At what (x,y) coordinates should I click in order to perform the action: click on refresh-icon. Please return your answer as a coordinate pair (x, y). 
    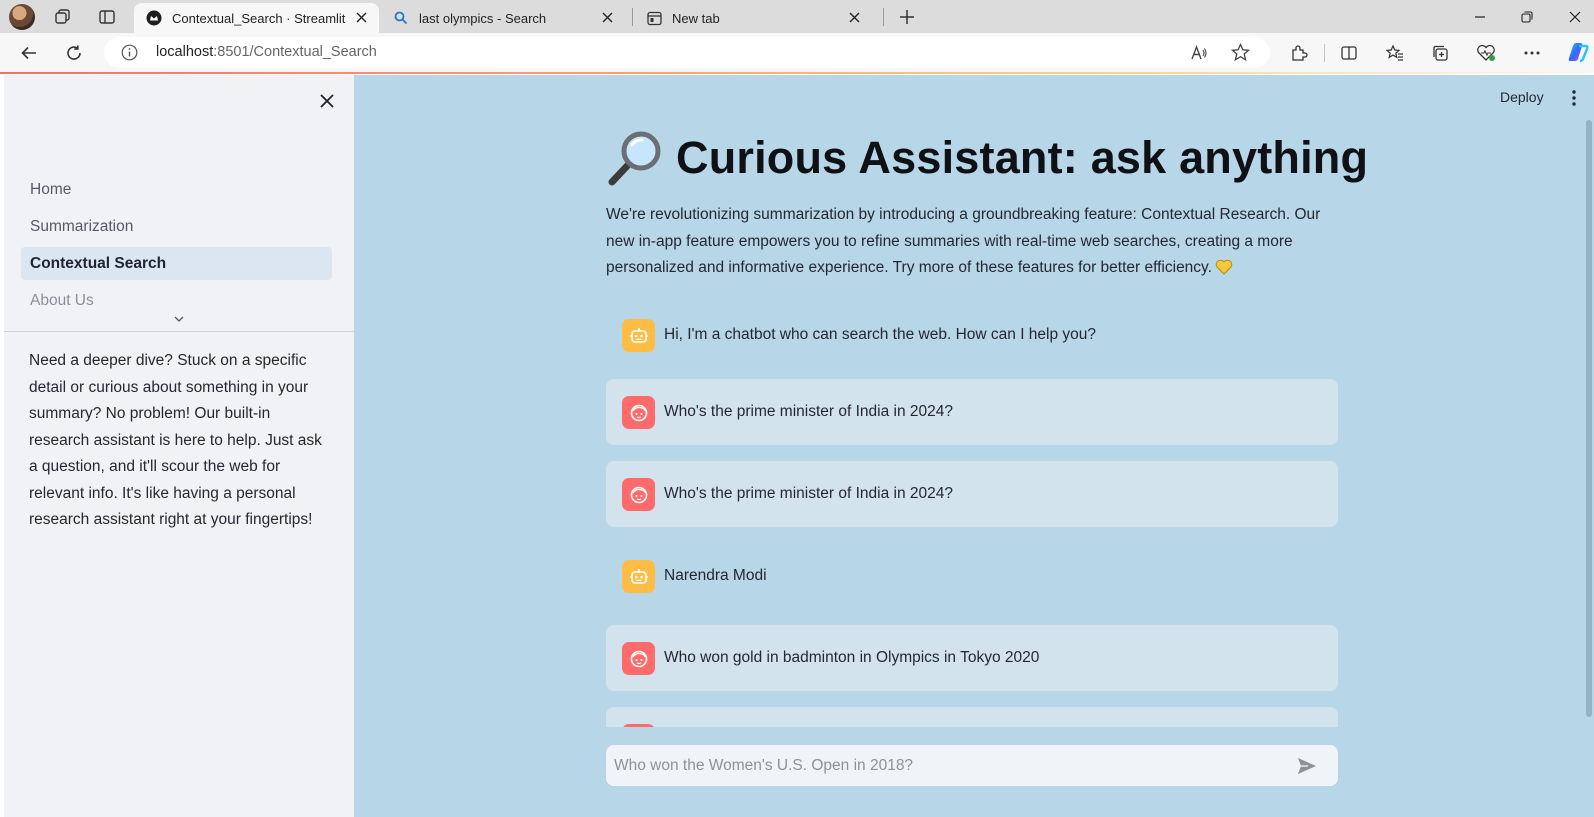
    Looking at the image, I should click on (74, 53).